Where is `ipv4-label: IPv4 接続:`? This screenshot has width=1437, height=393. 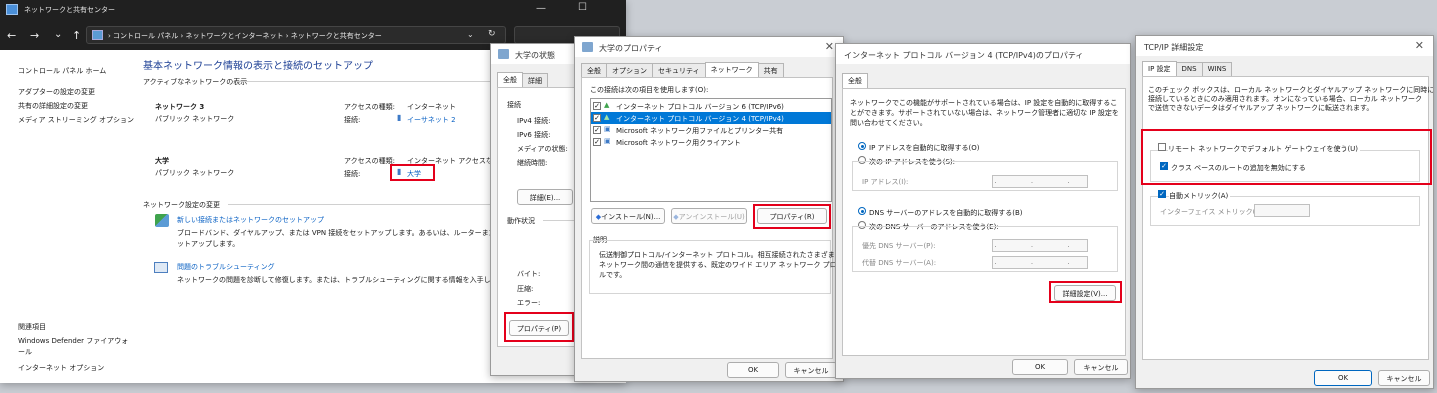 ipv4-label: IPv4 接続: is located at coordinates (534, 121).